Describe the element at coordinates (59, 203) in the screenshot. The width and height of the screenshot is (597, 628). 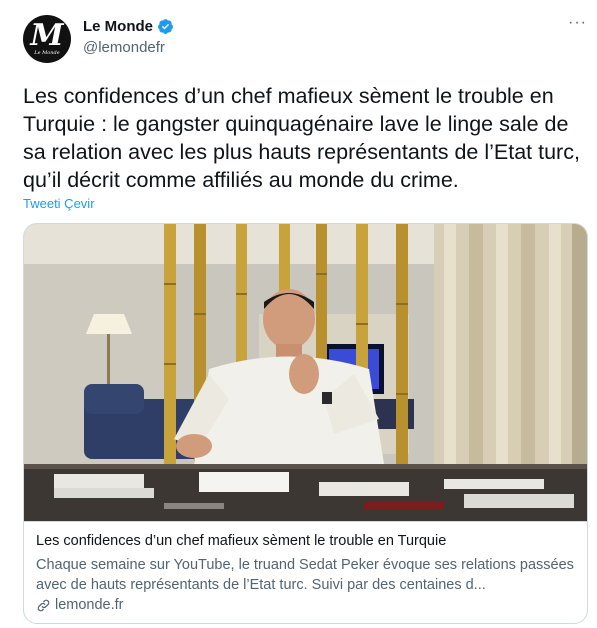
I see `translate-tweet-link: Tweeti Çevir` at that location.